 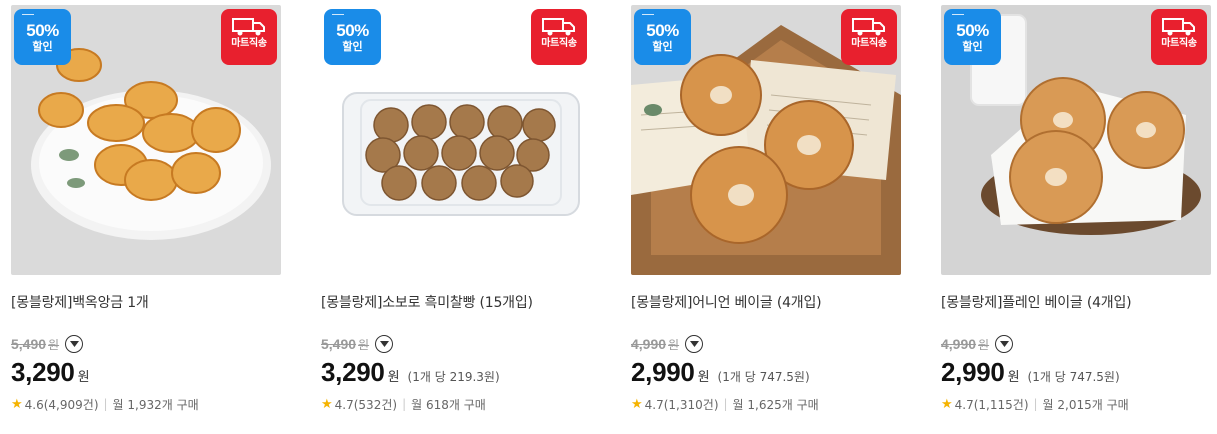 I want to click on rating: 4.7(1,115건), so click(x=991, y=404).